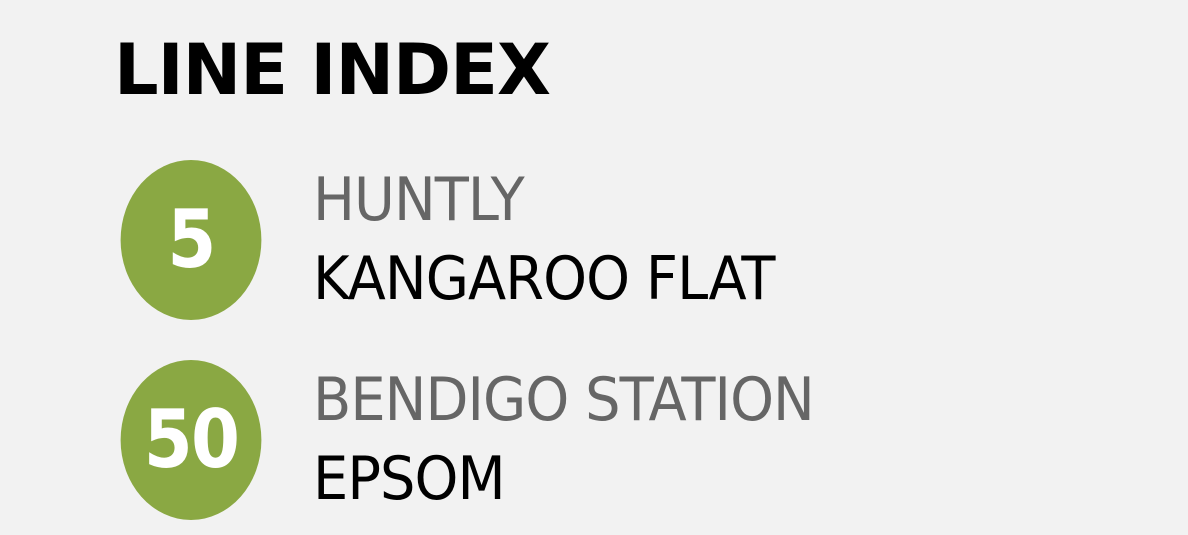 The height and width of the screenshot is (535, 1188). What do you see at coordinates (419, 200) in the screenshot?
I see `route-origin: HUNTLY` at bounding box center [419, 200].